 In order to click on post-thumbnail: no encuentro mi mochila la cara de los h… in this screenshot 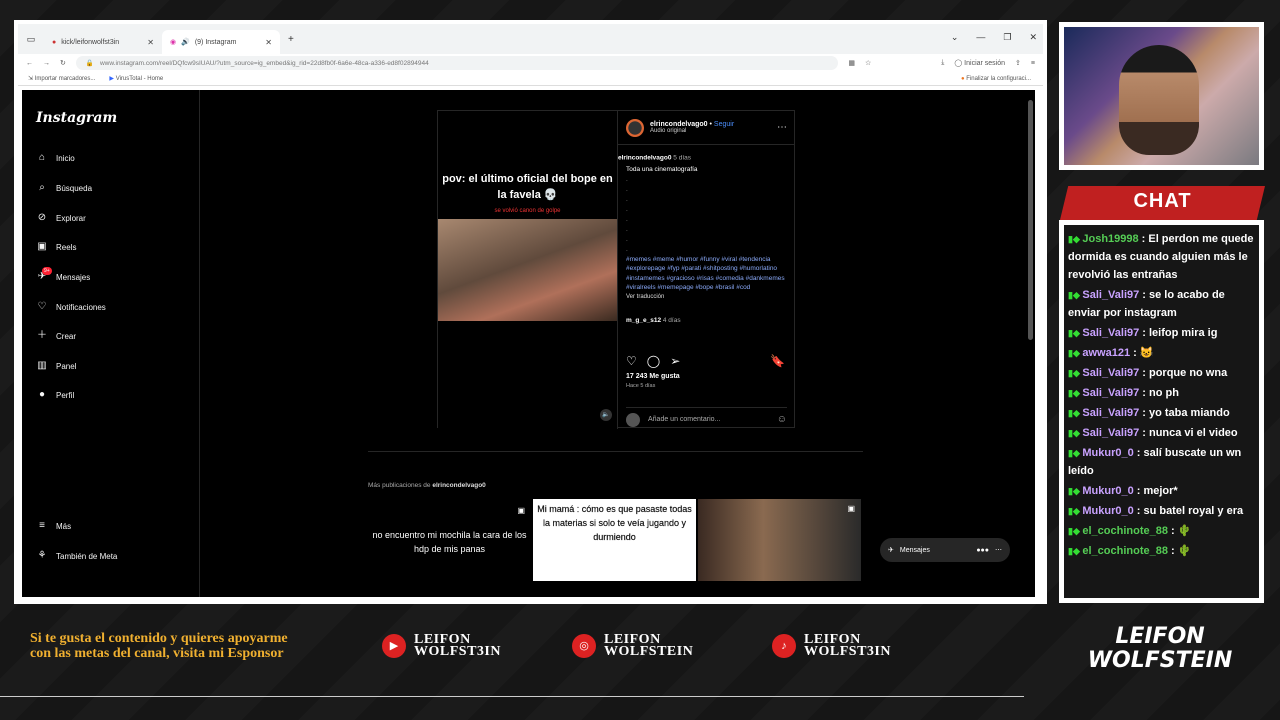, I will do `click(449, 540)`.